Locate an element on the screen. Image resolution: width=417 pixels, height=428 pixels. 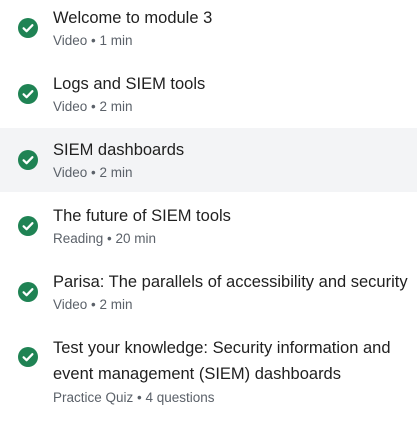
list-item-welcome-to-module-3: Welcome to module 3 Video • 1 min is located at coordinates (208, 31).